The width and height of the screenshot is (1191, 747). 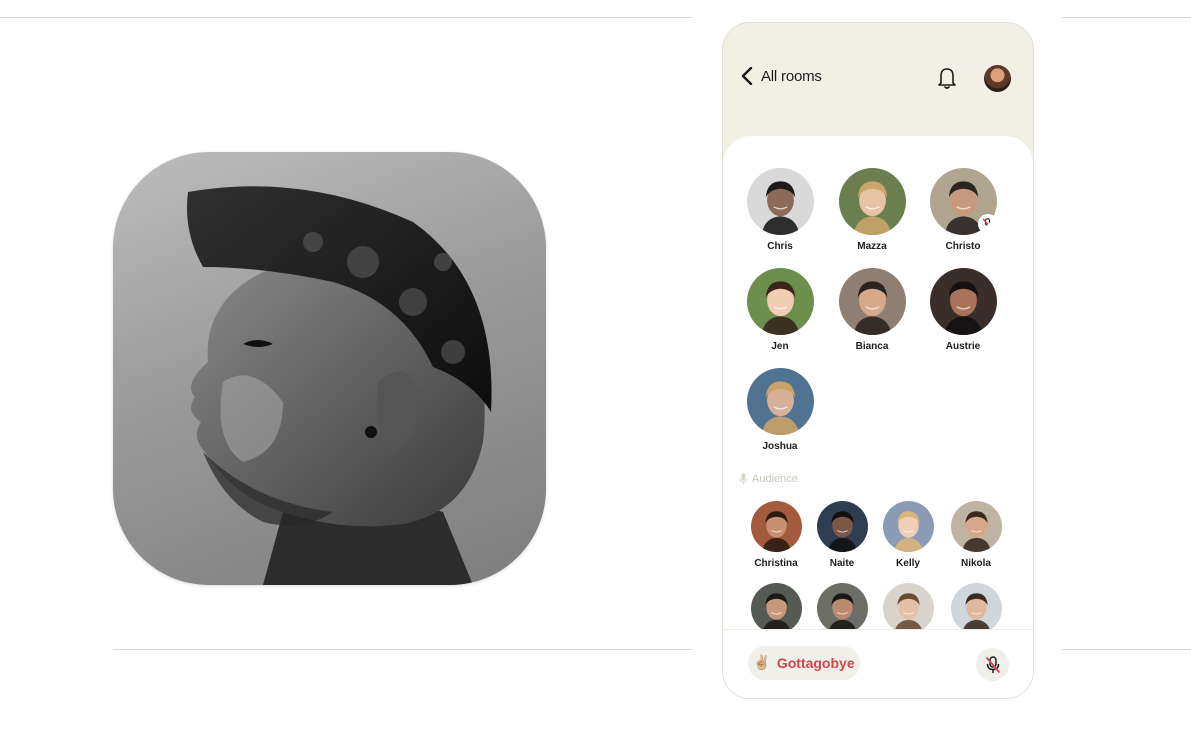 What do you see at coordinates (776, 563) in the screenshot?
I see `audience-name: Christina` at bounding box center [776, 563].